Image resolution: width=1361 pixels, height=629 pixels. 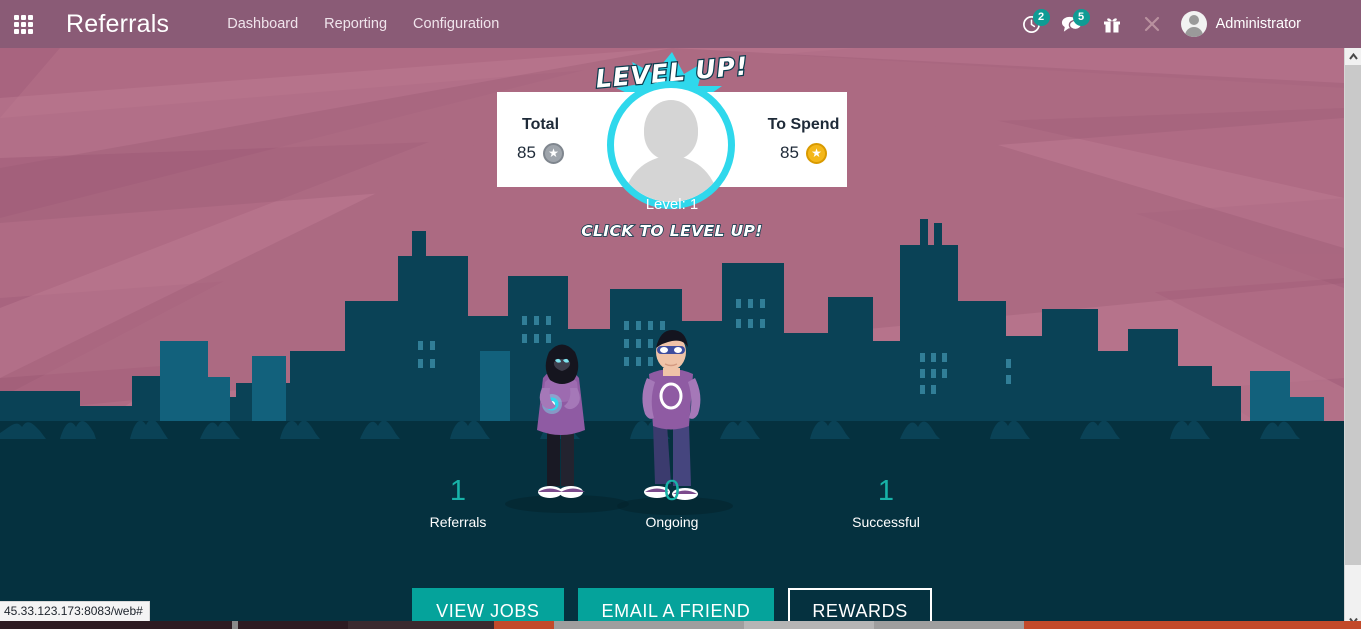 I want to click on user-menu: Administrator, so click(x=1240, y=24).